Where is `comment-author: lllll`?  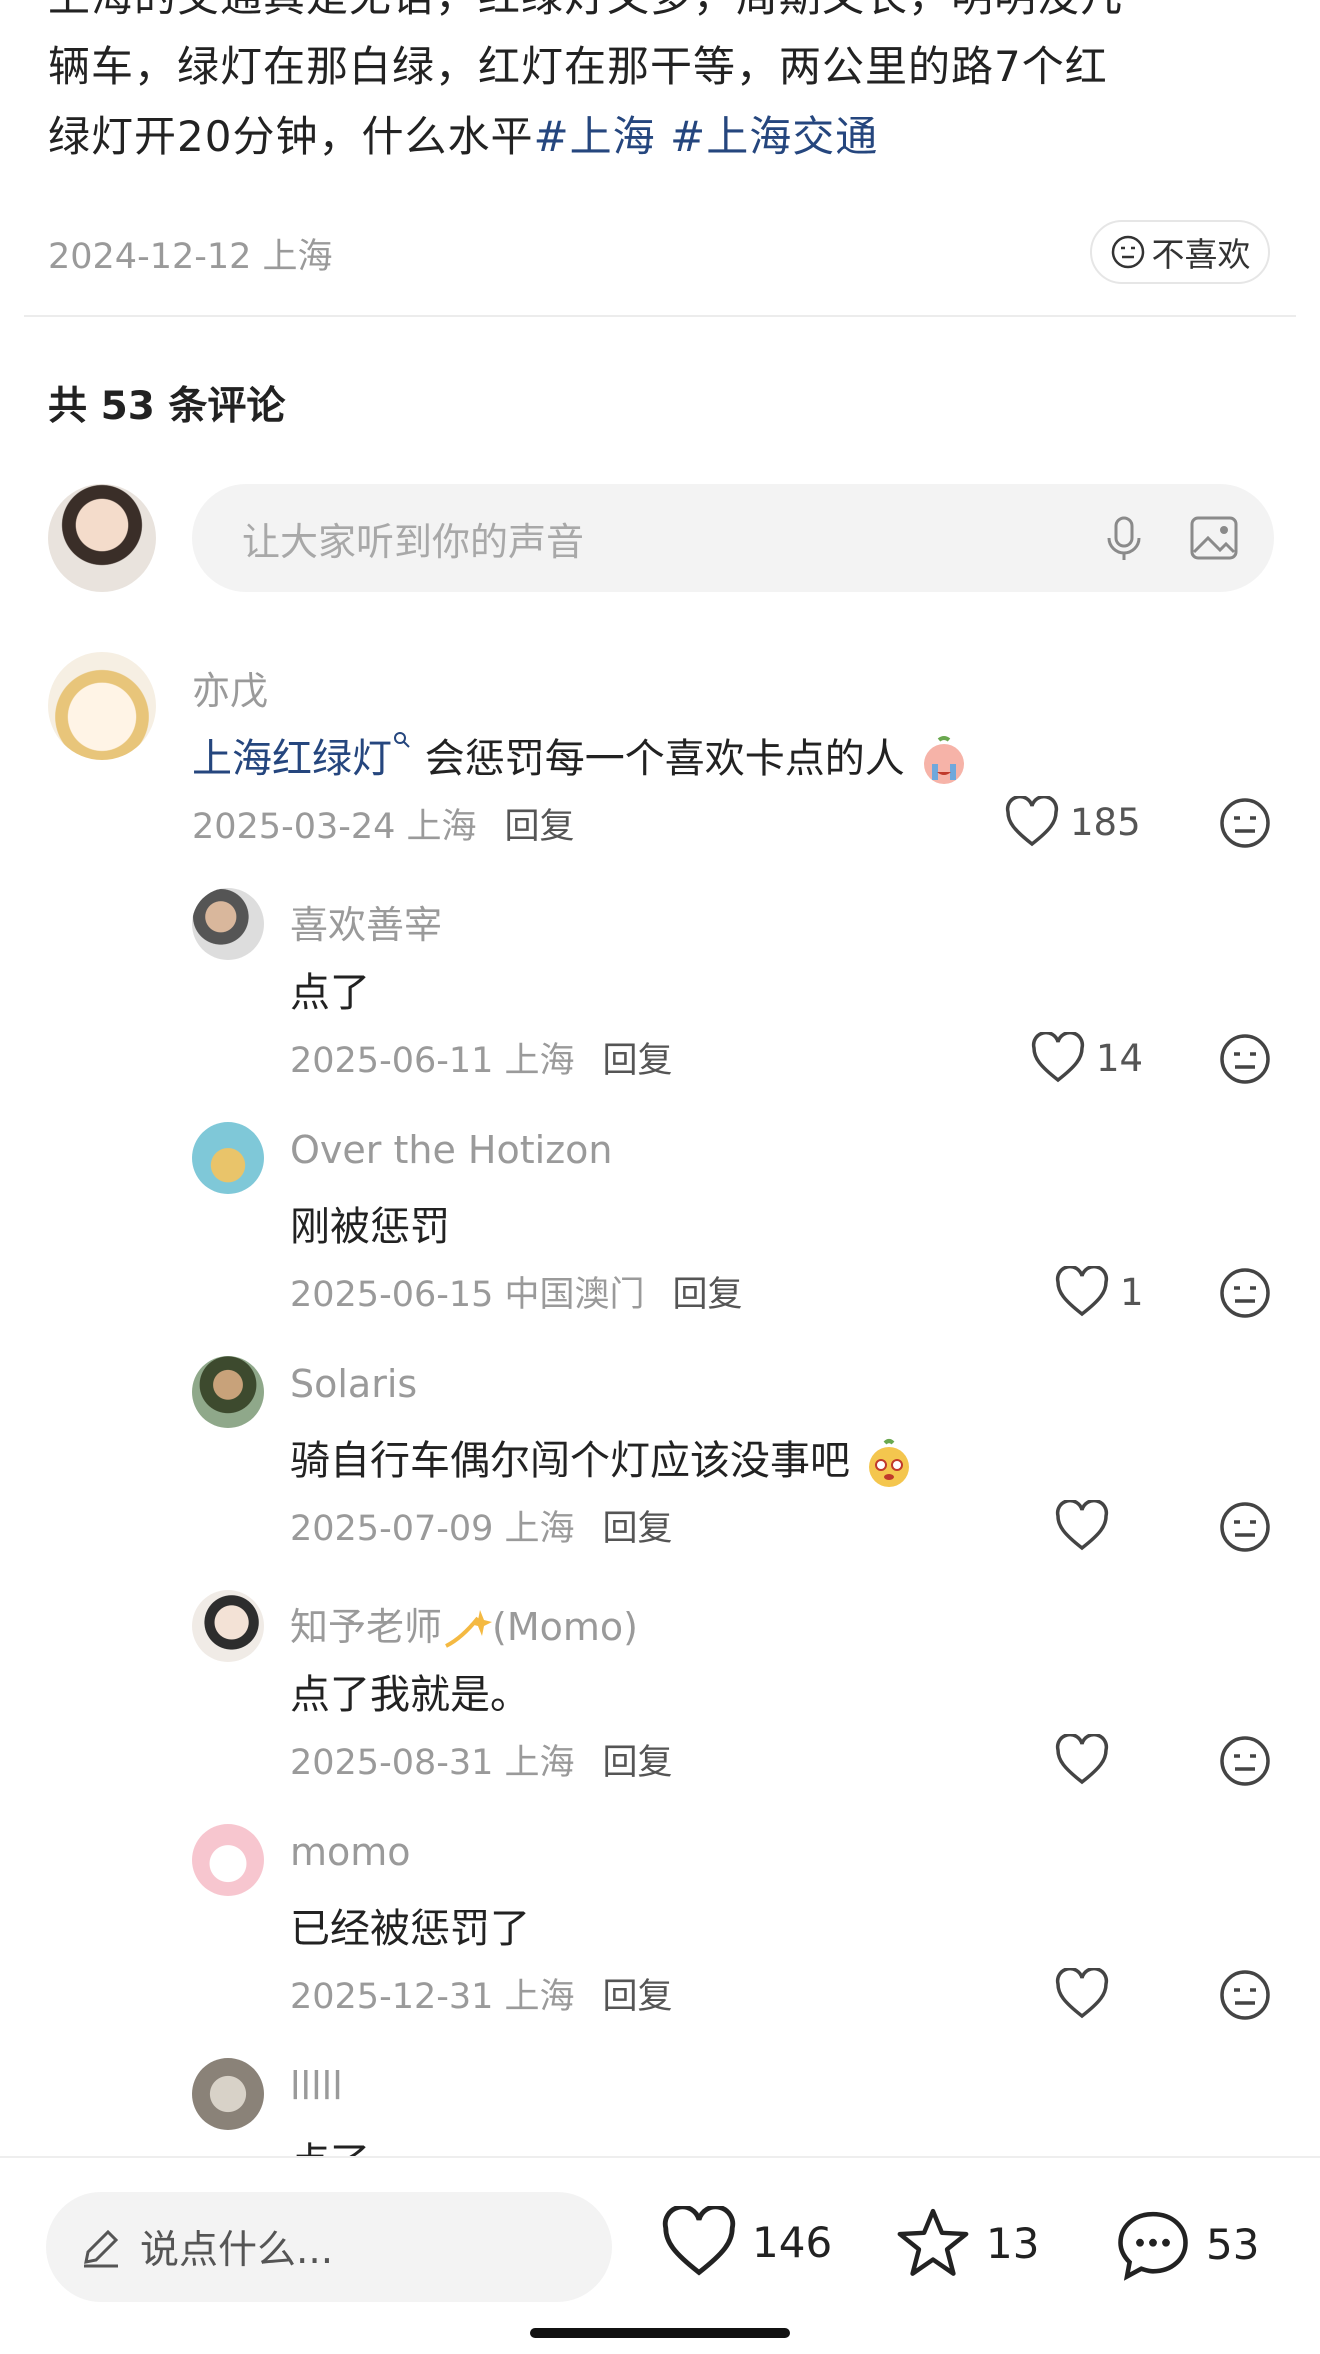 comment-author: lllll is located at coordinates (316, 2086).